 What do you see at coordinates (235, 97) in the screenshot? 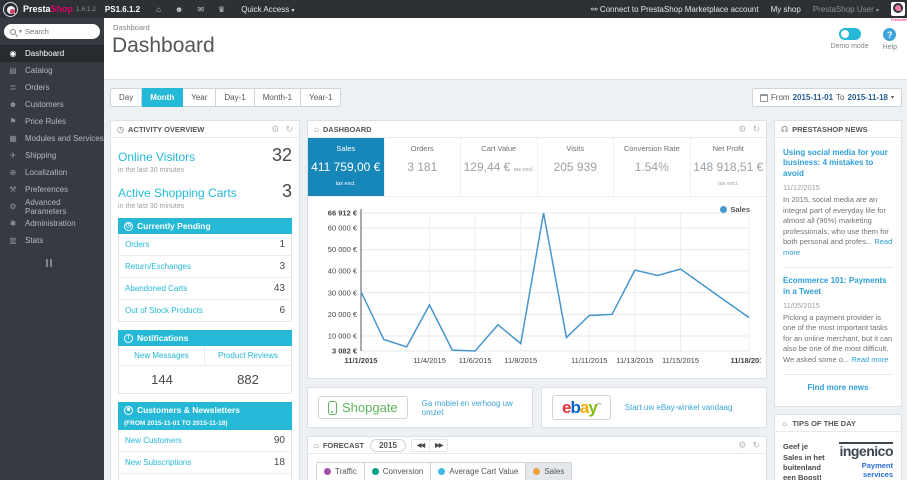
I see `range-day-1-button: Day-1` at bounding box center [235, 97].